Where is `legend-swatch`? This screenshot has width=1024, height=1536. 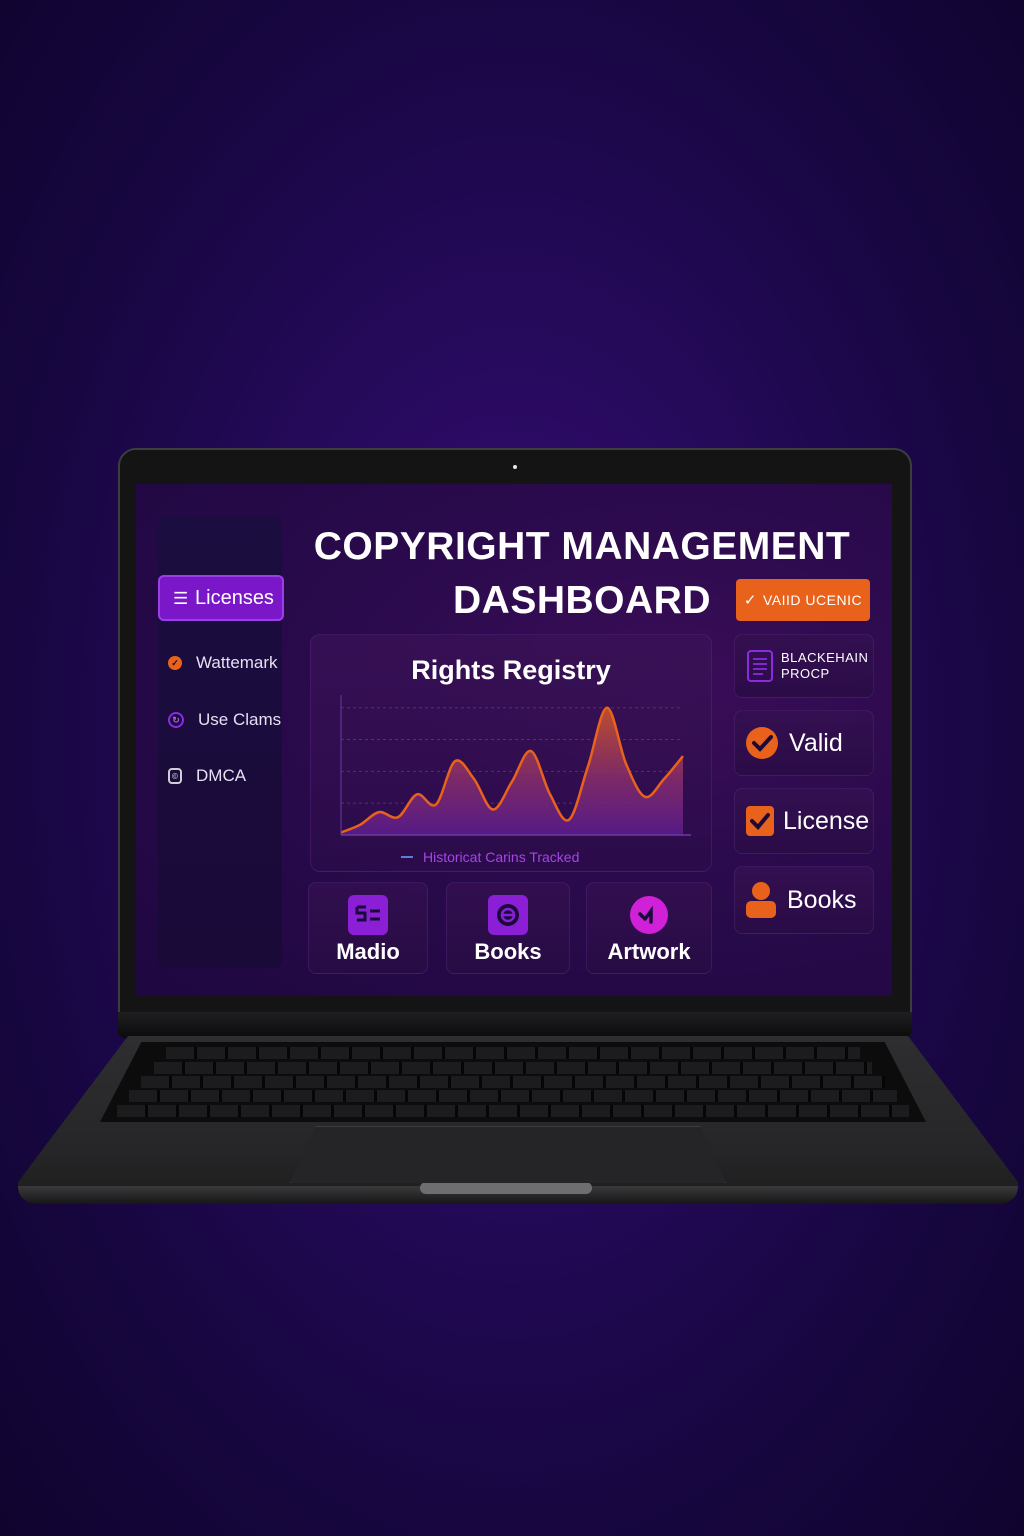 legend-swatch is located at coordinates (407, 857).